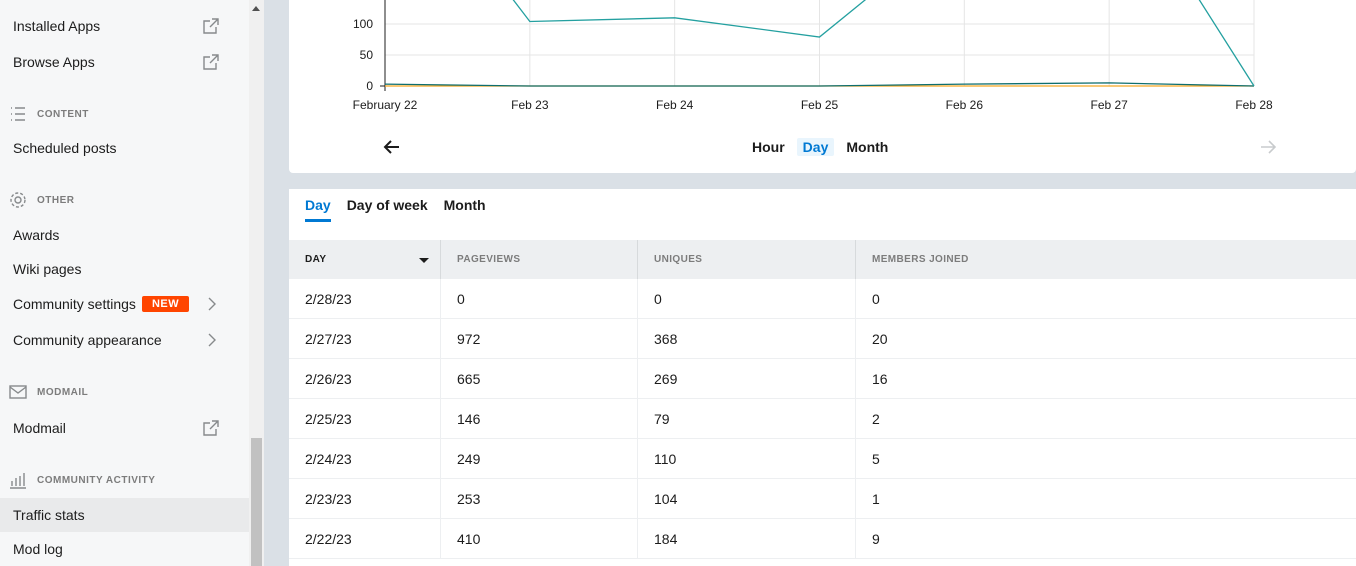  Describe the element at coordinates (124, 62) in the screenshot. I see `sidebar-item-browse-apps: Browse Apps` at that location.